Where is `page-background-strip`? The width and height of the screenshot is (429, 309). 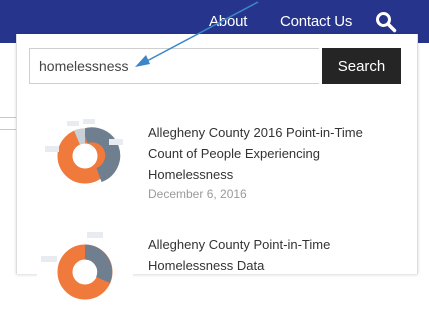
page-background-strip is located at coordinates (8, 155).